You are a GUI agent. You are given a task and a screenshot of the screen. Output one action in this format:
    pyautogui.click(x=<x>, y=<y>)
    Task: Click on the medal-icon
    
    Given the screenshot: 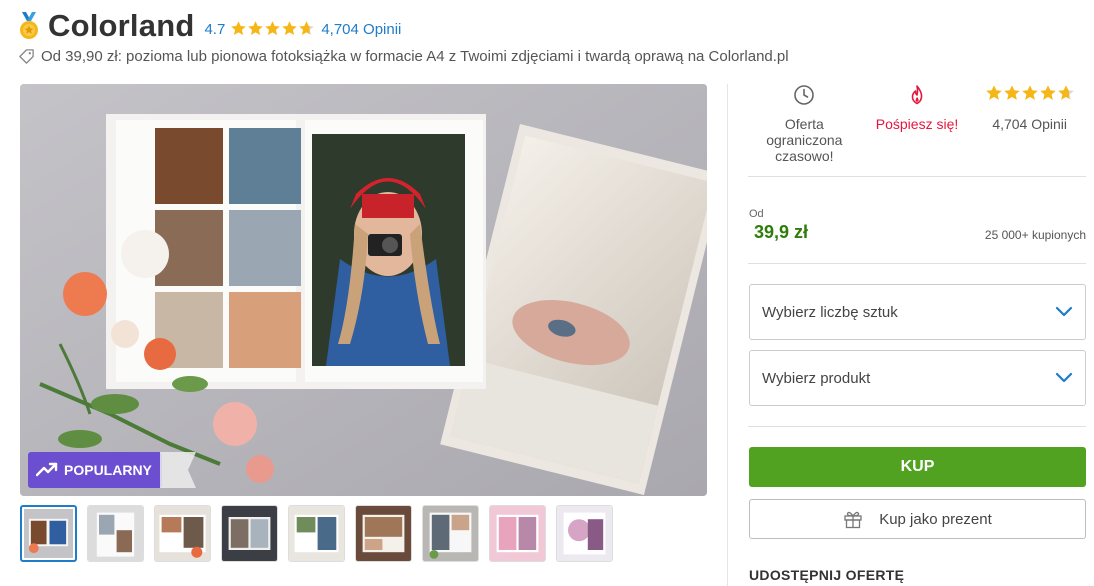 What is the action you would take?
    pyautogui.click(x=29, y=25)
    